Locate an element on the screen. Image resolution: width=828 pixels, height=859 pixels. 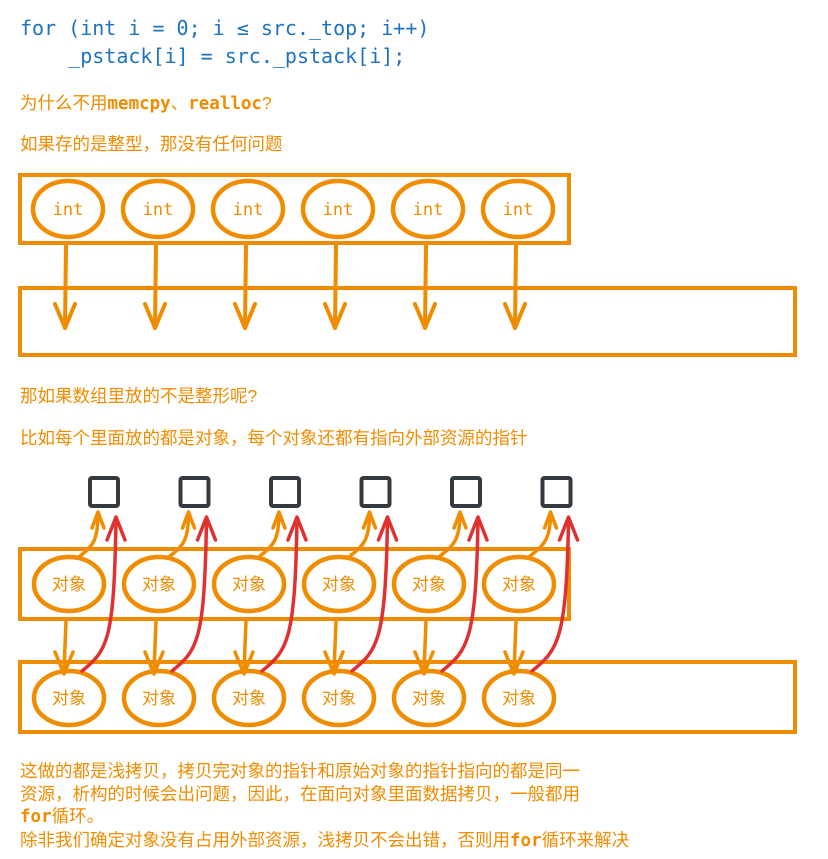
answer-objects: 比如每个里面放的都是对象，每个对象还都有指向外部资源的指针 is located at coordinates (274, 438).